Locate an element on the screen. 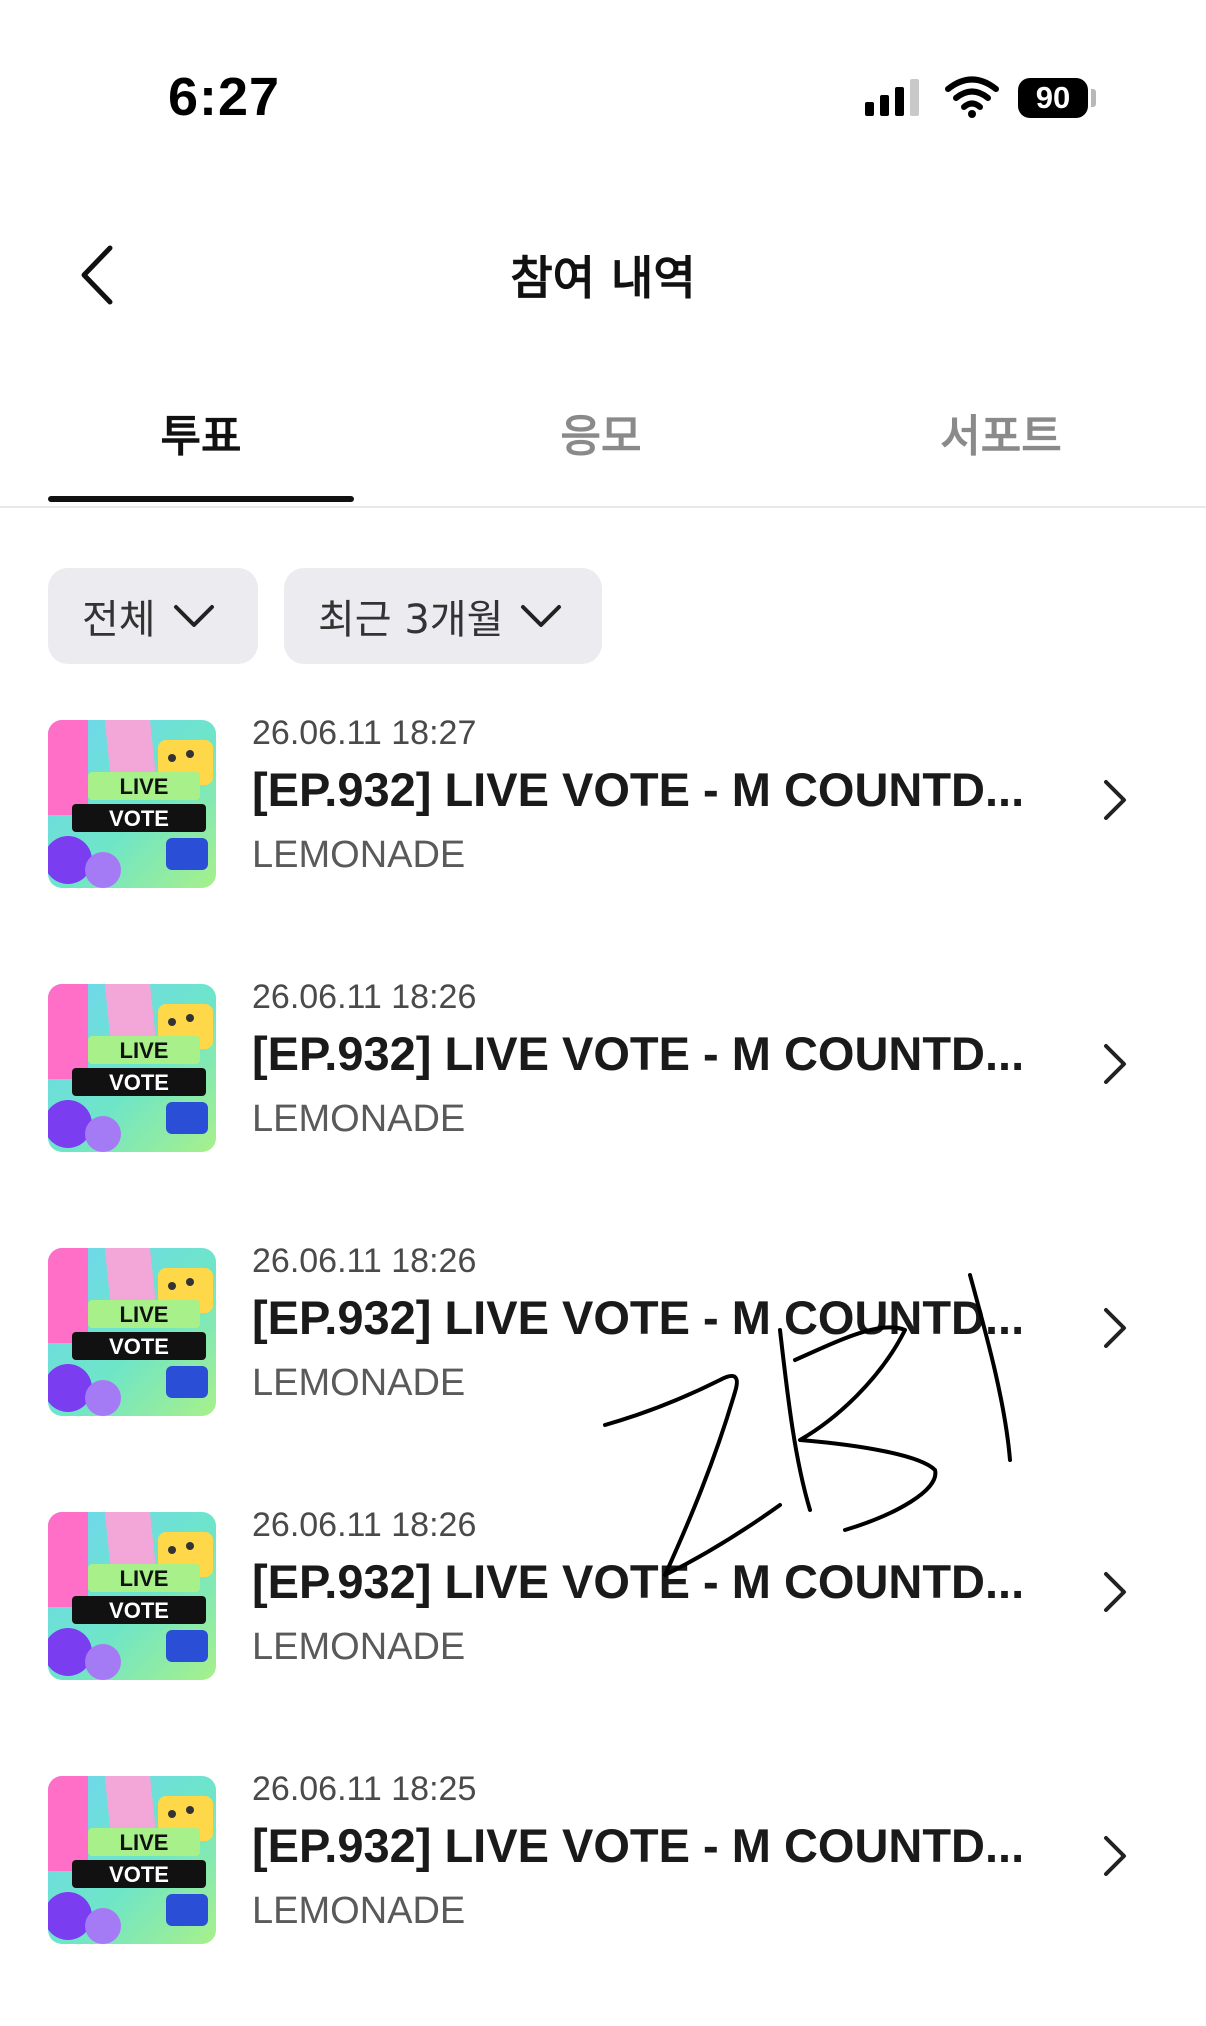  tab-bar: 투표 응모 서포트 is located at coordinates (603, 439).